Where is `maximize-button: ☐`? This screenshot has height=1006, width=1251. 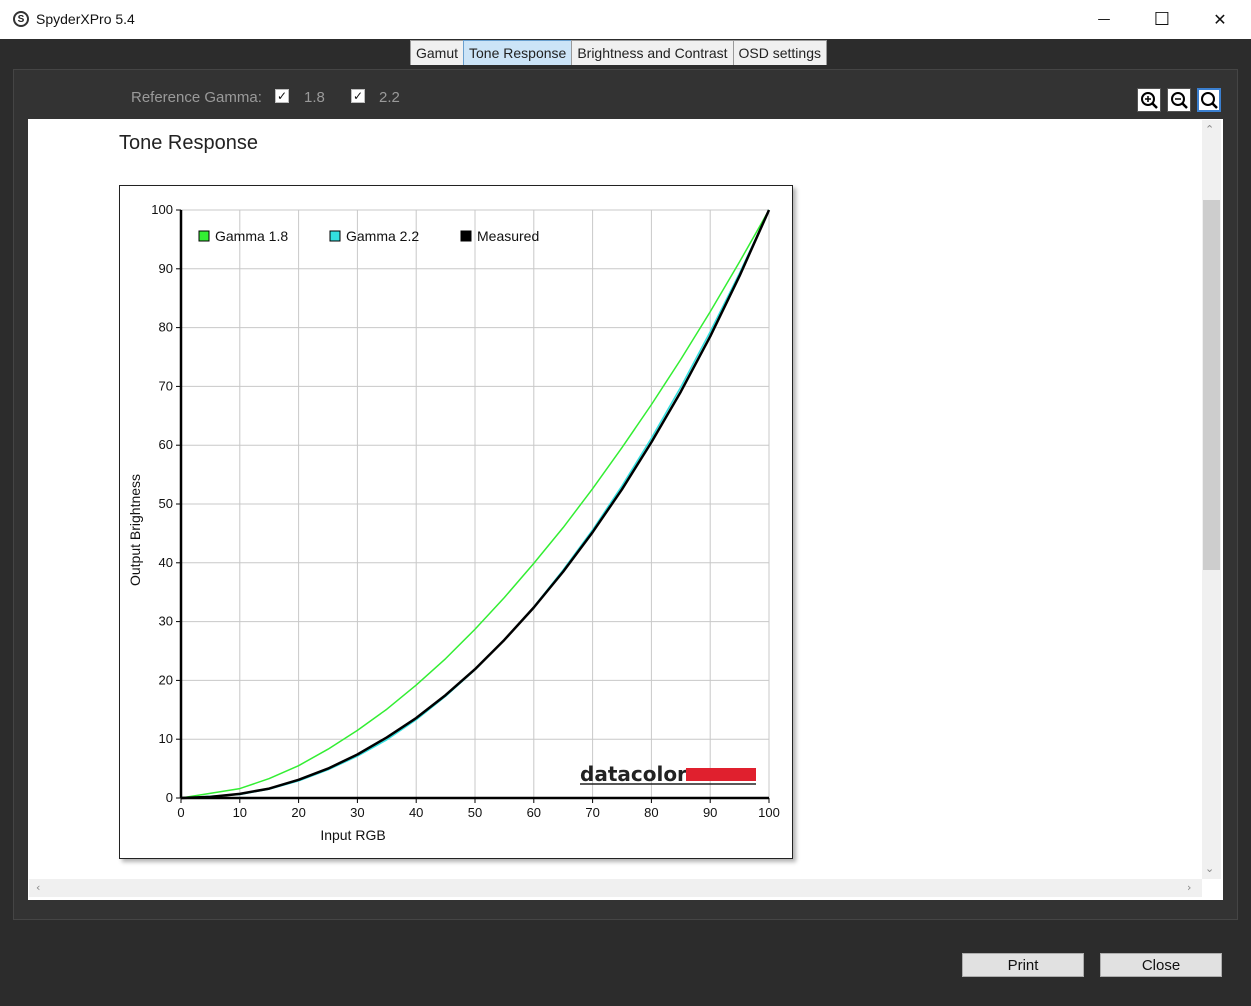 maximize-button: ☐ is located at coordinates (1162, 19).